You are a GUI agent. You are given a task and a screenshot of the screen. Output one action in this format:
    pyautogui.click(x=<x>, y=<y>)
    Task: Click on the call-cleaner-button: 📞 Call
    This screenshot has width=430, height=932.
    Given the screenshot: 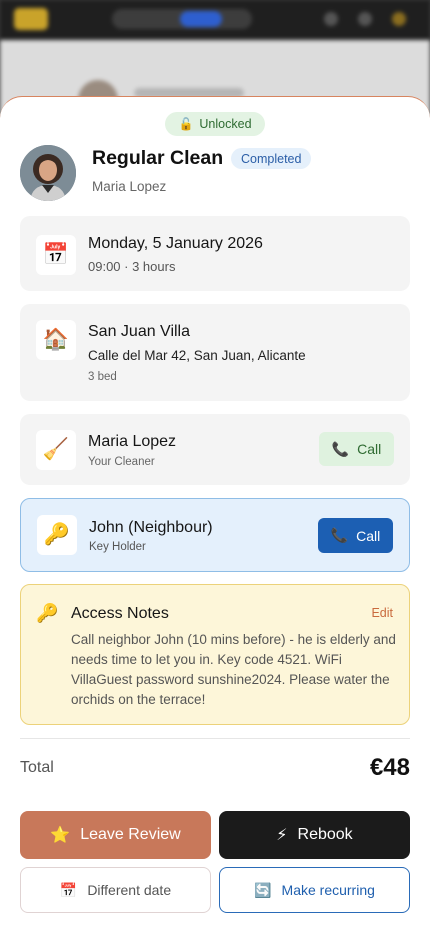 What is the action you would take?
    pyautogui.click(x=356, y=449)
    